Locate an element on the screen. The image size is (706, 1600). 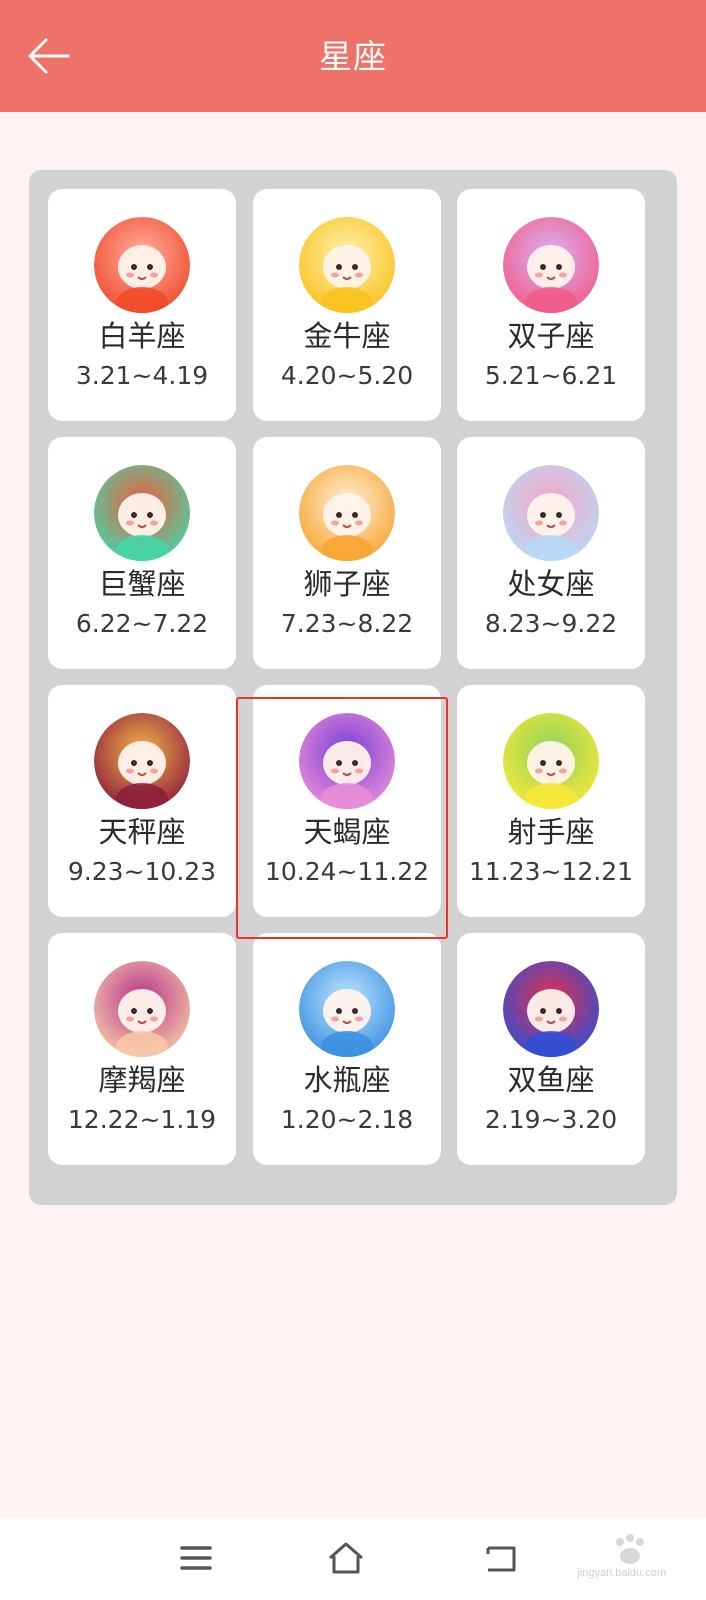
sagittarius-avatar-icon is located at coordinates (551, 761).